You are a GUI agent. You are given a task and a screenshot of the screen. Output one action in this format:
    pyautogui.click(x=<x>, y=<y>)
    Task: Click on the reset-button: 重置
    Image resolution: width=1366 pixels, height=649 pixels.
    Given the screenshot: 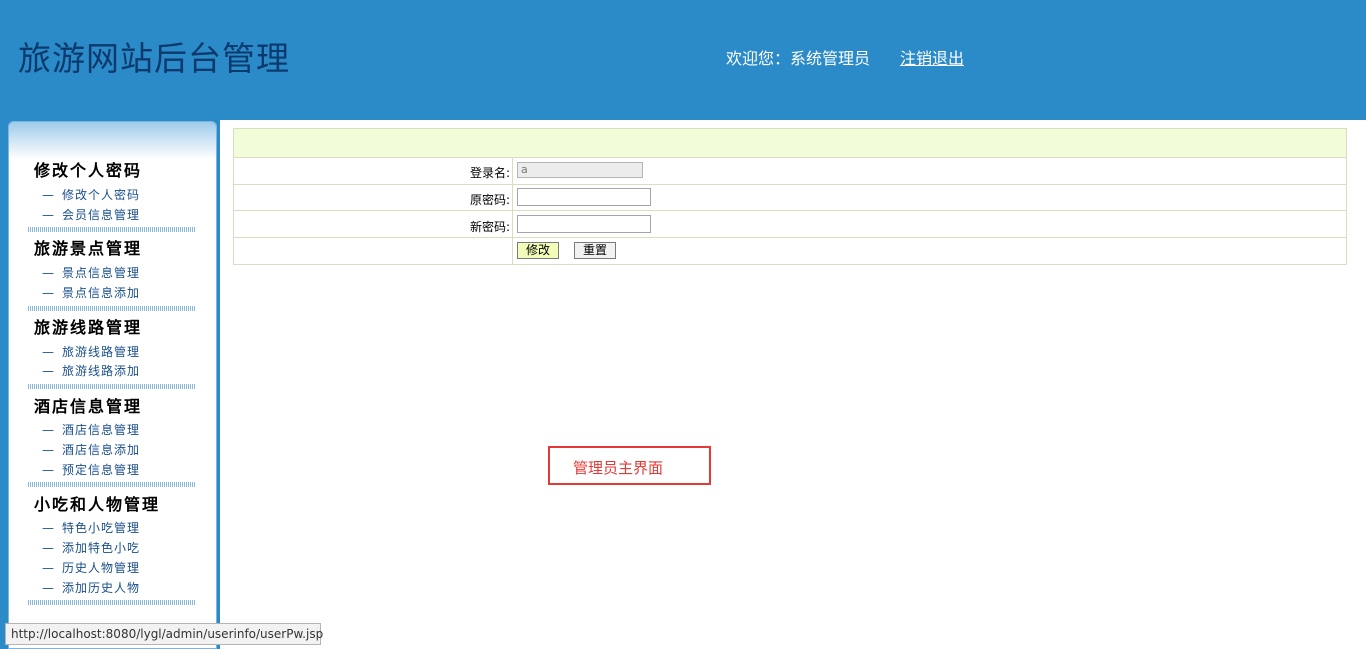 What is the action you would take?
    pyautogui.click(x=595, y=250)
    